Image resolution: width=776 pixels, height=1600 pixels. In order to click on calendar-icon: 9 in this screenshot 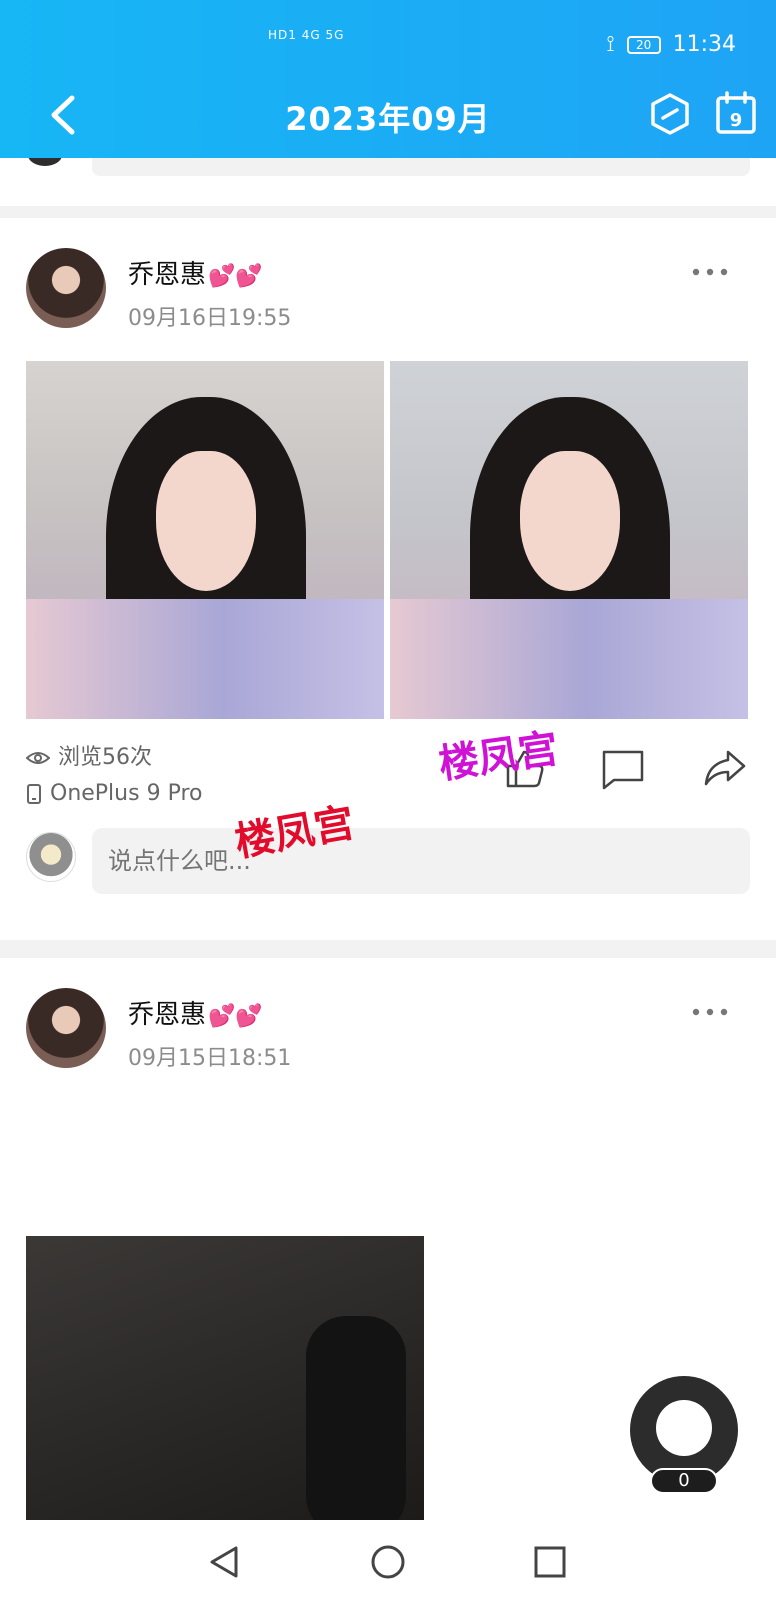, I will do `click(736, 113)`.